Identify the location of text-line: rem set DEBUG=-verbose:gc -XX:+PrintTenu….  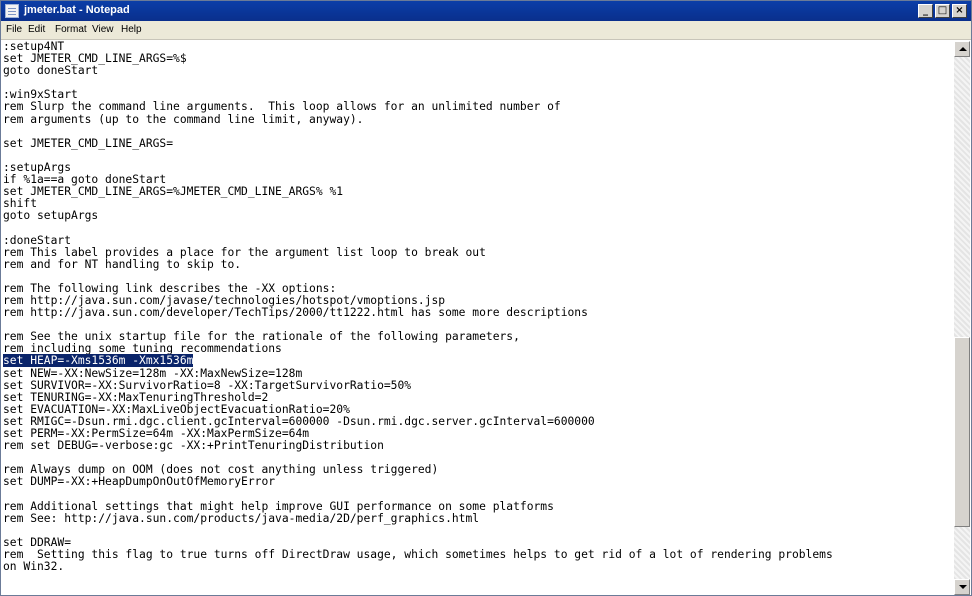
(479, 446).